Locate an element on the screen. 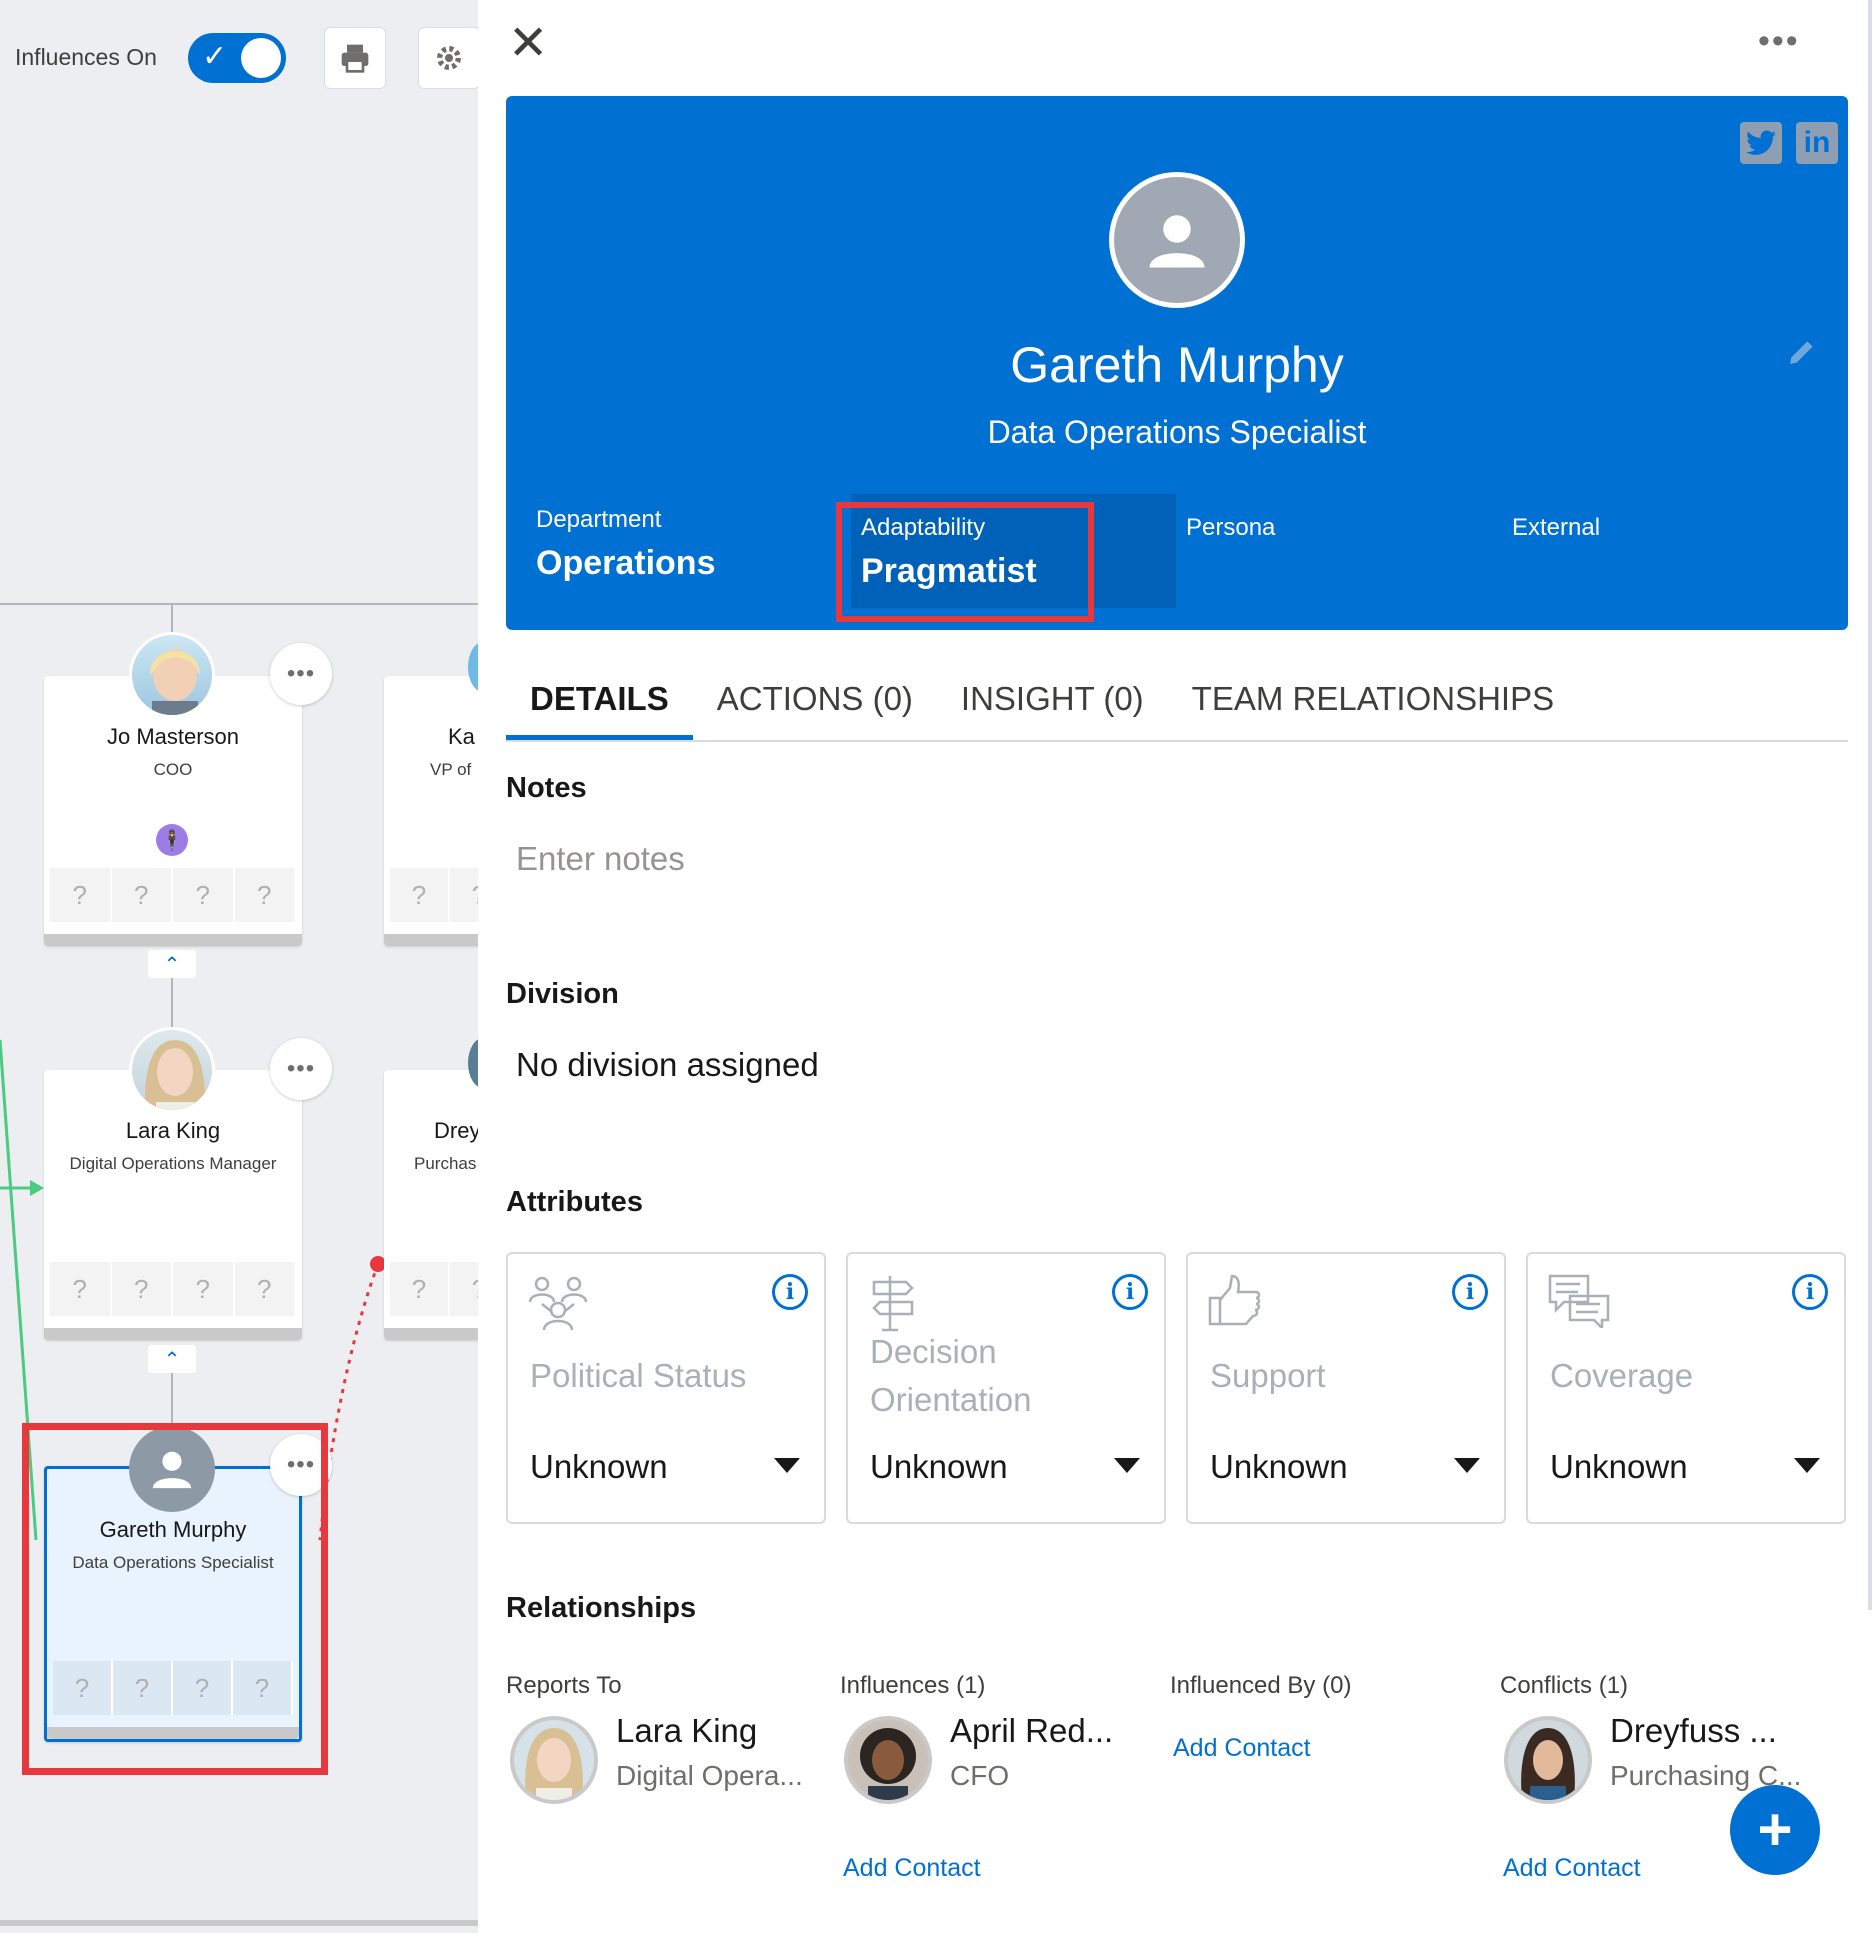  chat-bubbles-icon is located at coordinates (1579, 1301).